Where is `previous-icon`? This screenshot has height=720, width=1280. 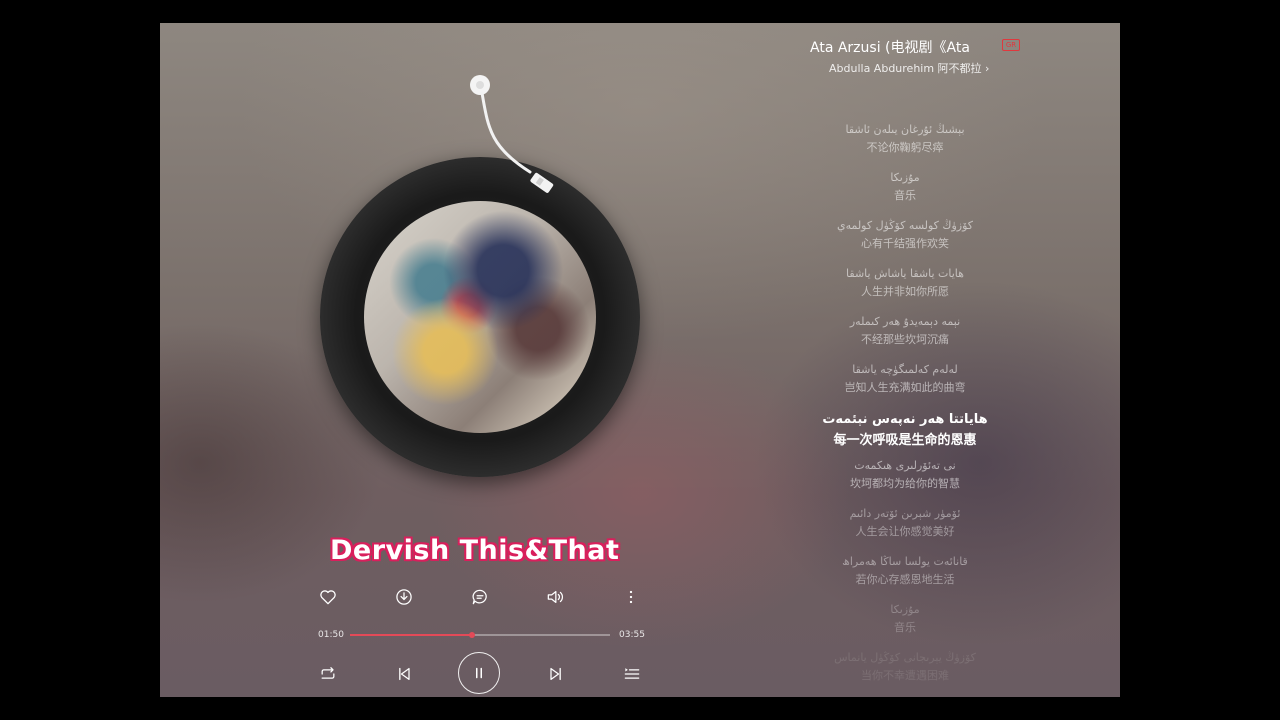 previous-icon is located at coordinates (404, 674).